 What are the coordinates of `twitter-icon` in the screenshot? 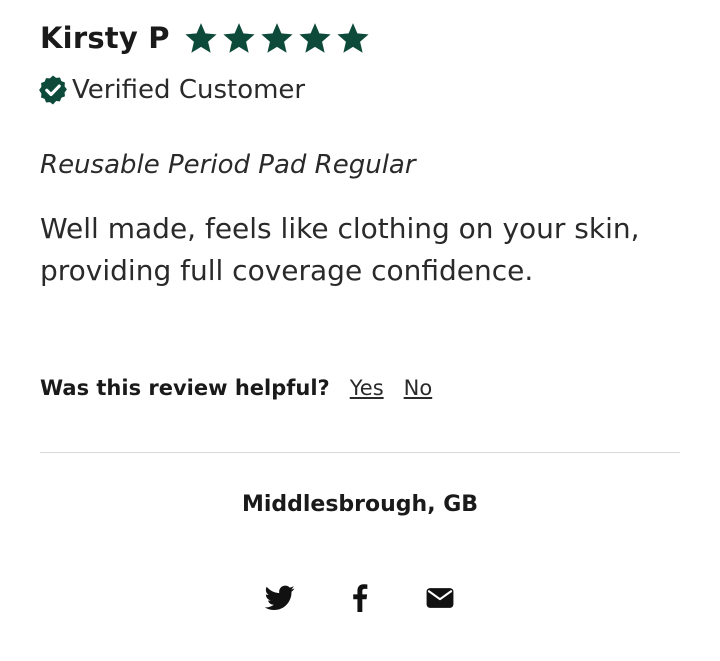 It's located at (280, 597).